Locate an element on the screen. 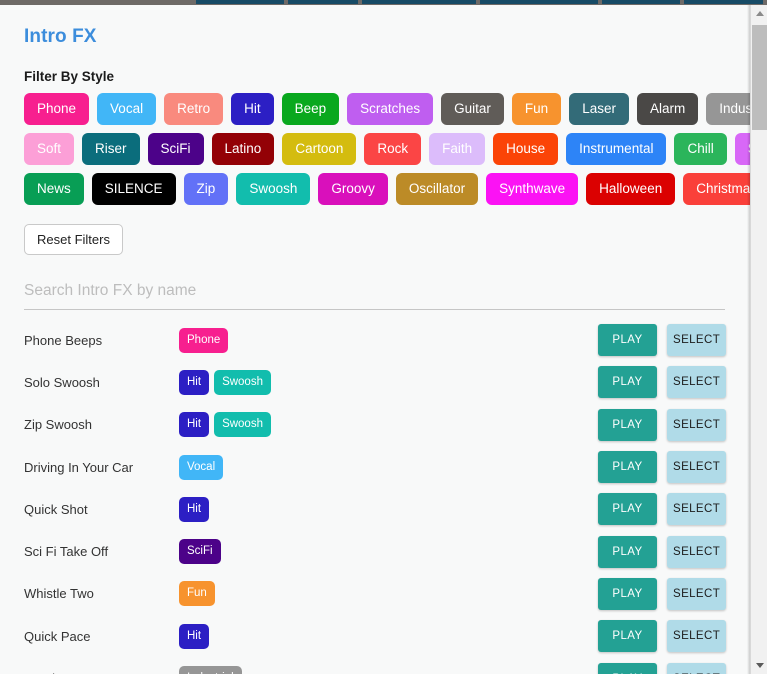 The height and width of the screenshot is (674, 767). fx-list-row: Sci Fi Take Off SciFi PLAY SELECT is located at coordinates (375, 551).